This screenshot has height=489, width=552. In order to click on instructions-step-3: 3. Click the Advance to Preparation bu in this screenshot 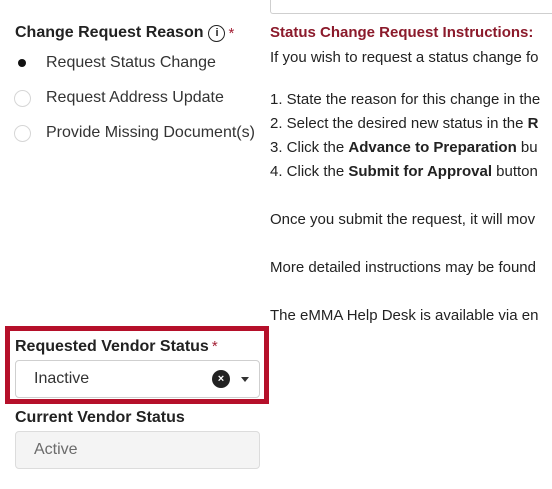, I will do `click(404, 147)`.